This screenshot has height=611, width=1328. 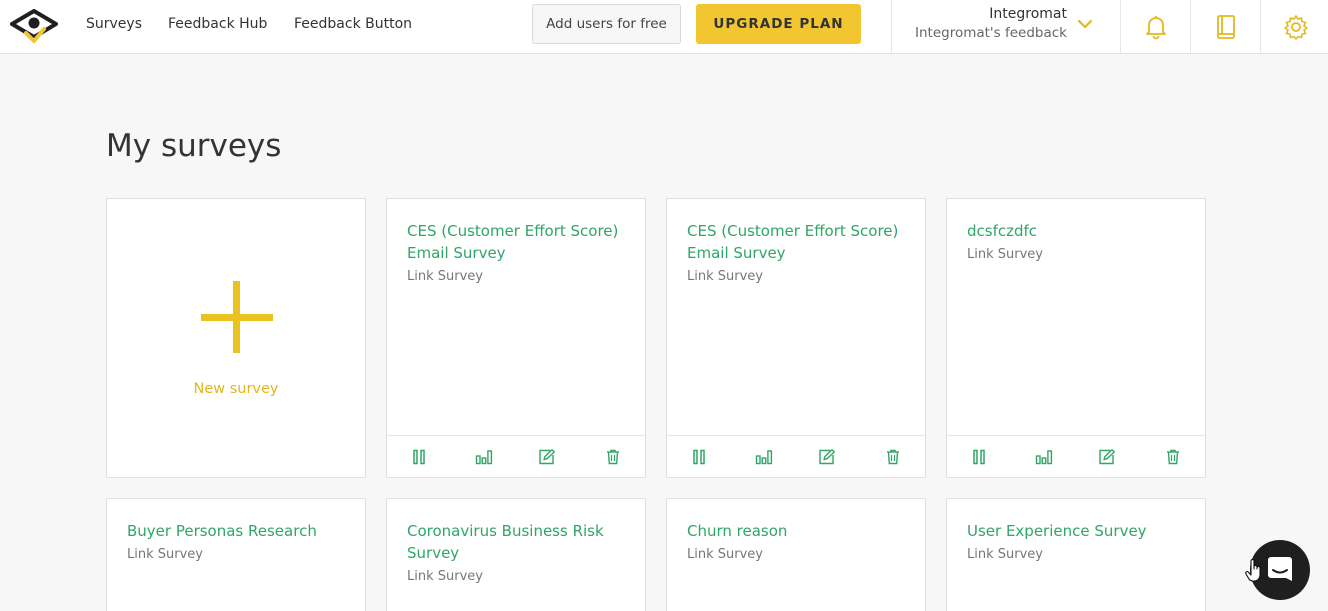 I want to click on plus-icon, so click(x=237, y=317).